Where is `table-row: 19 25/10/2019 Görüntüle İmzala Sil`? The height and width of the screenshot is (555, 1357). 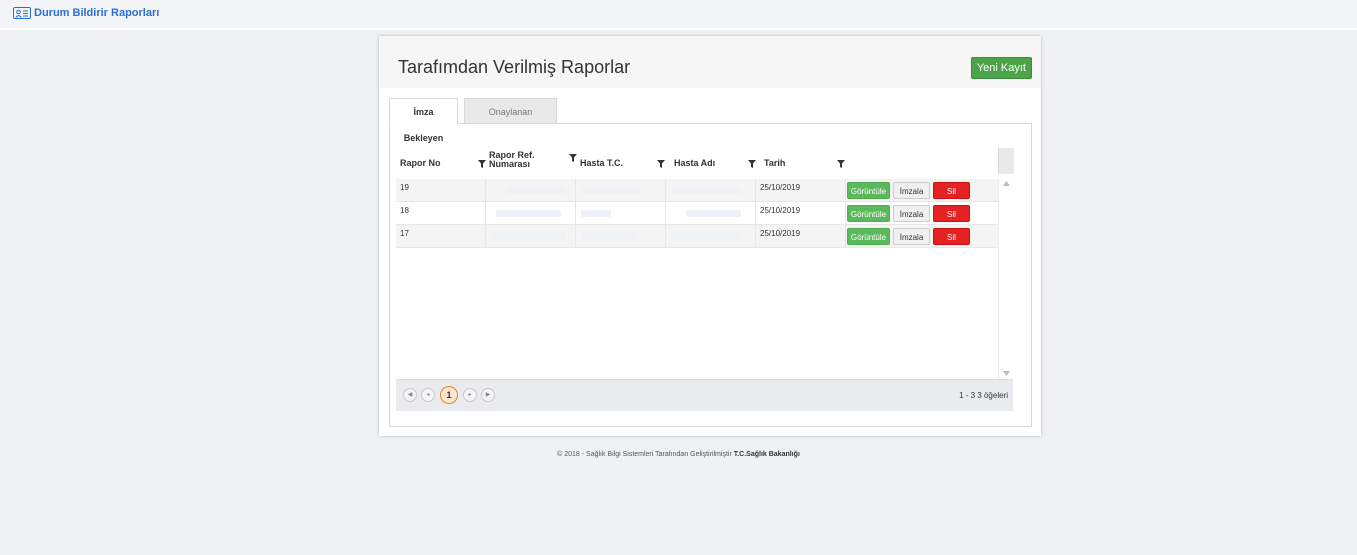
table-row: 19 25/10/2019 Görüntüle İmzala Sil is located at coordinates (697, 190).